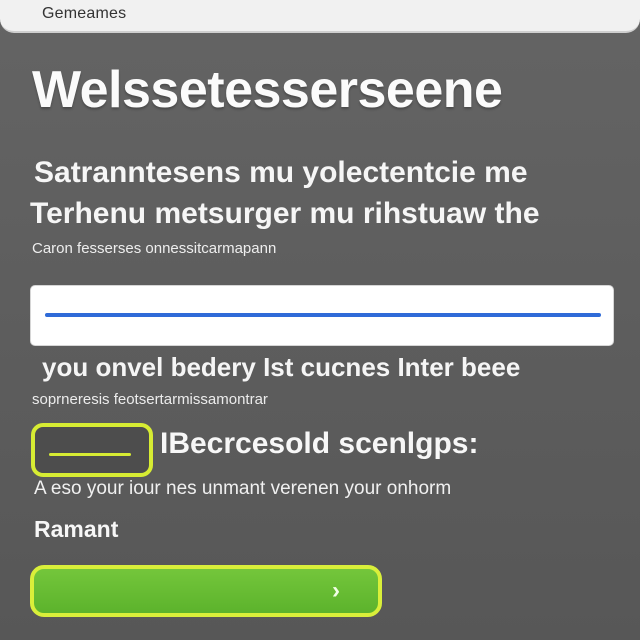 This screenshot has height=640, width=640. Describe the element at coordinates (325, 303) in the screenshot. I see `text-input` at that location.